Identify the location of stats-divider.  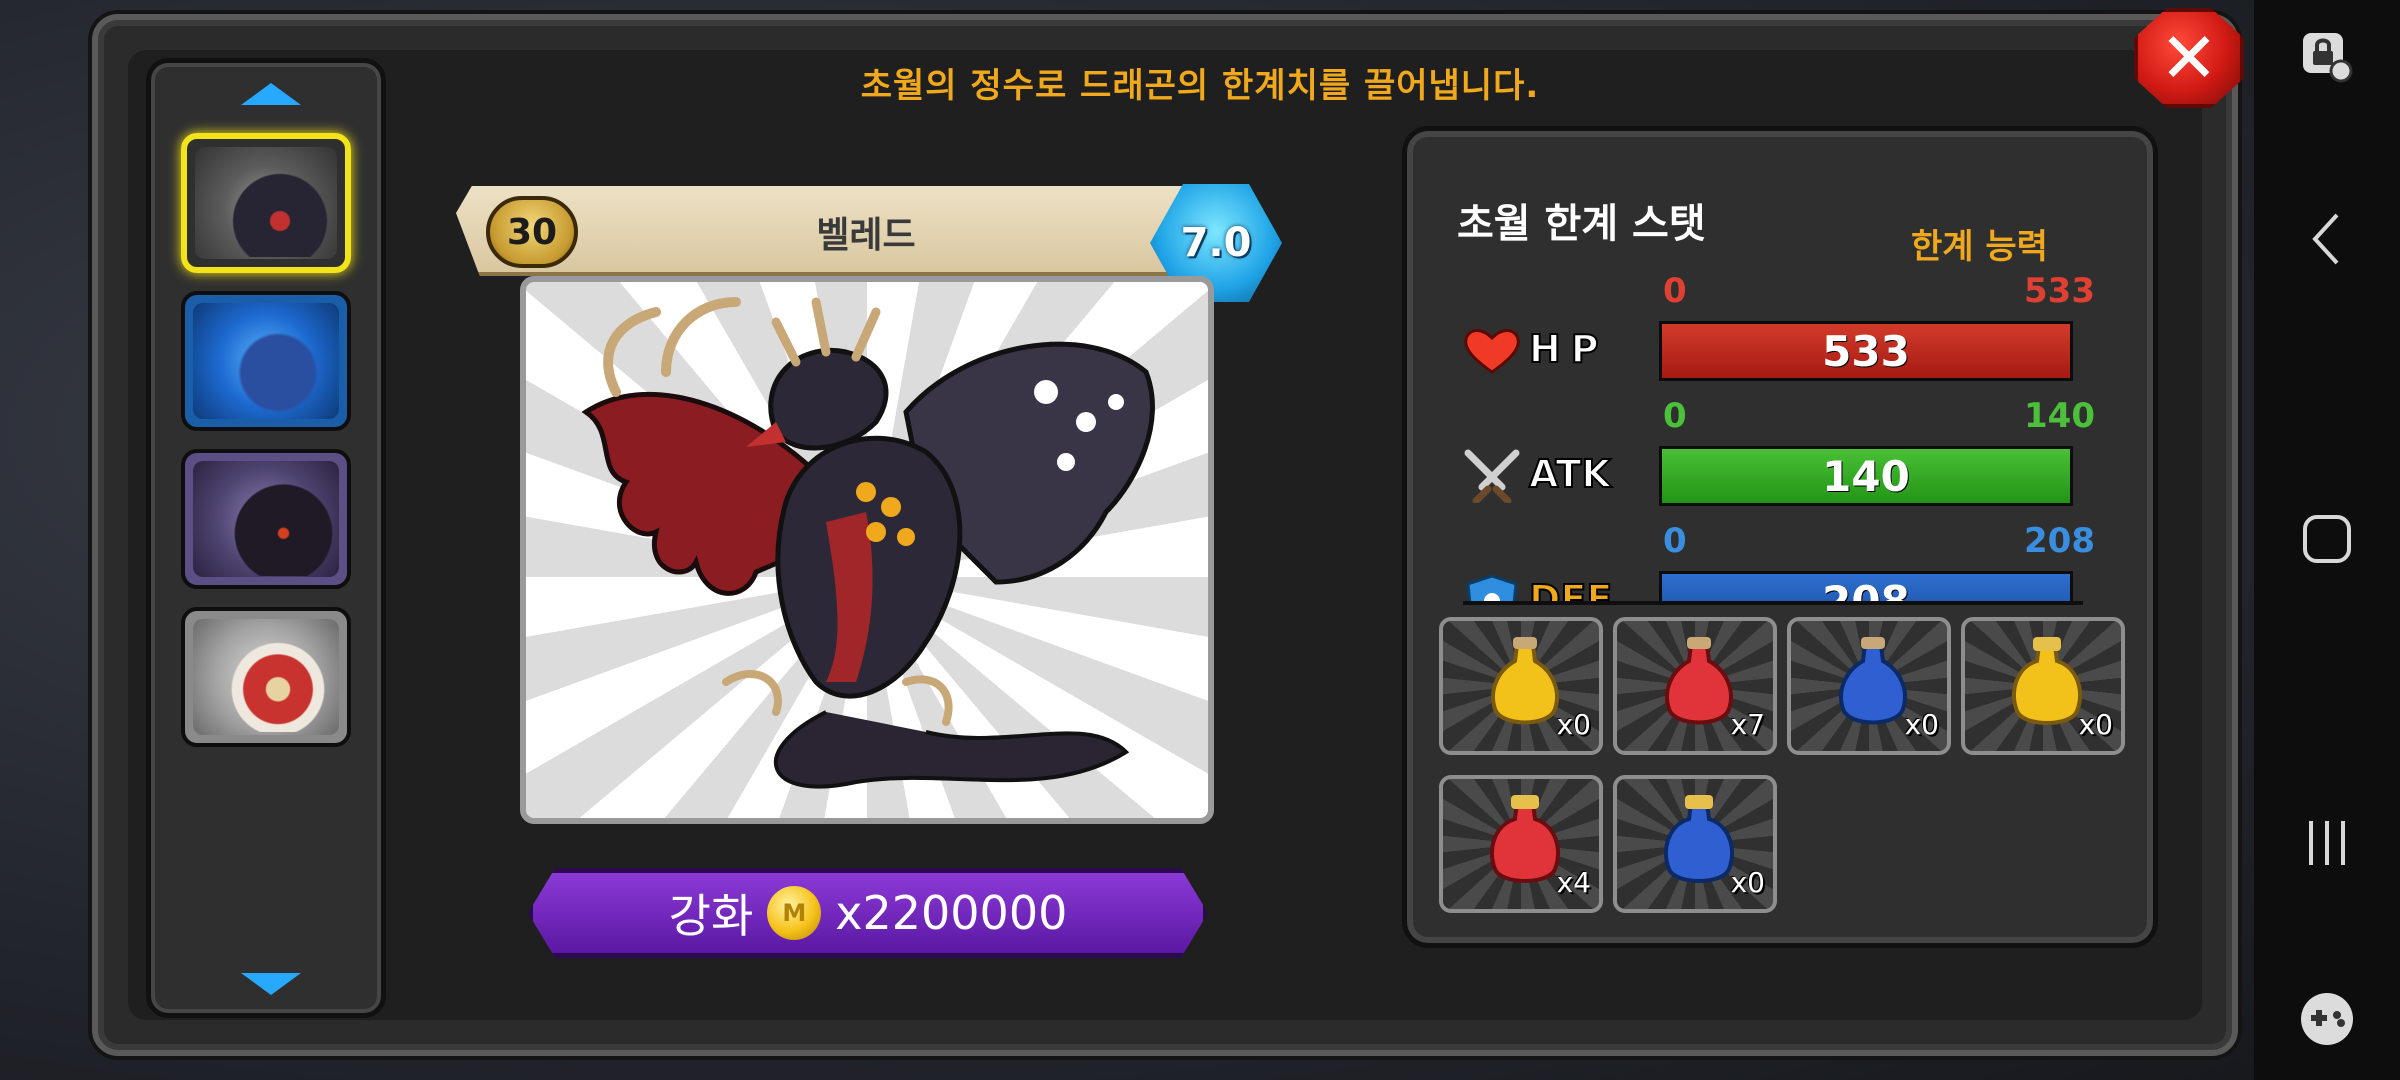
(1773, 603).